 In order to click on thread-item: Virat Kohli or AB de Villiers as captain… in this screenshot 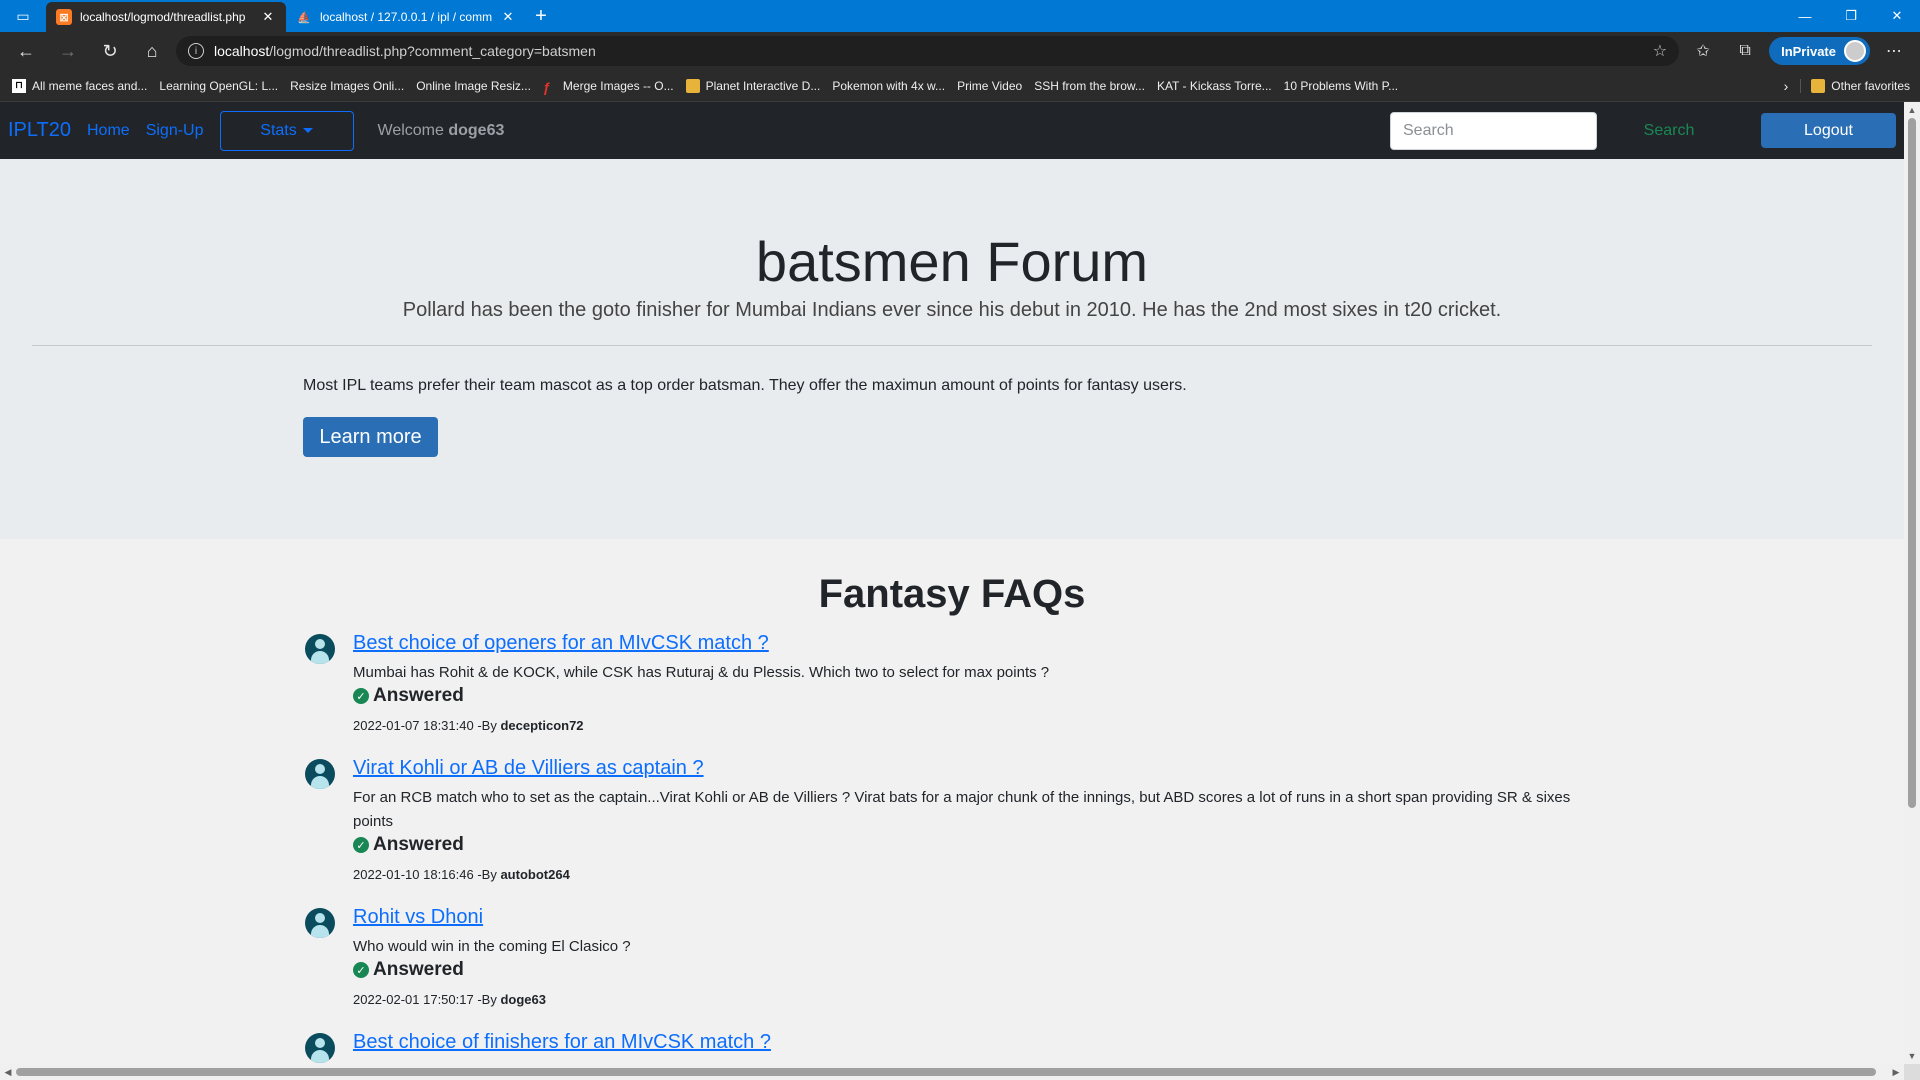, I will do `click(953, 827)`.